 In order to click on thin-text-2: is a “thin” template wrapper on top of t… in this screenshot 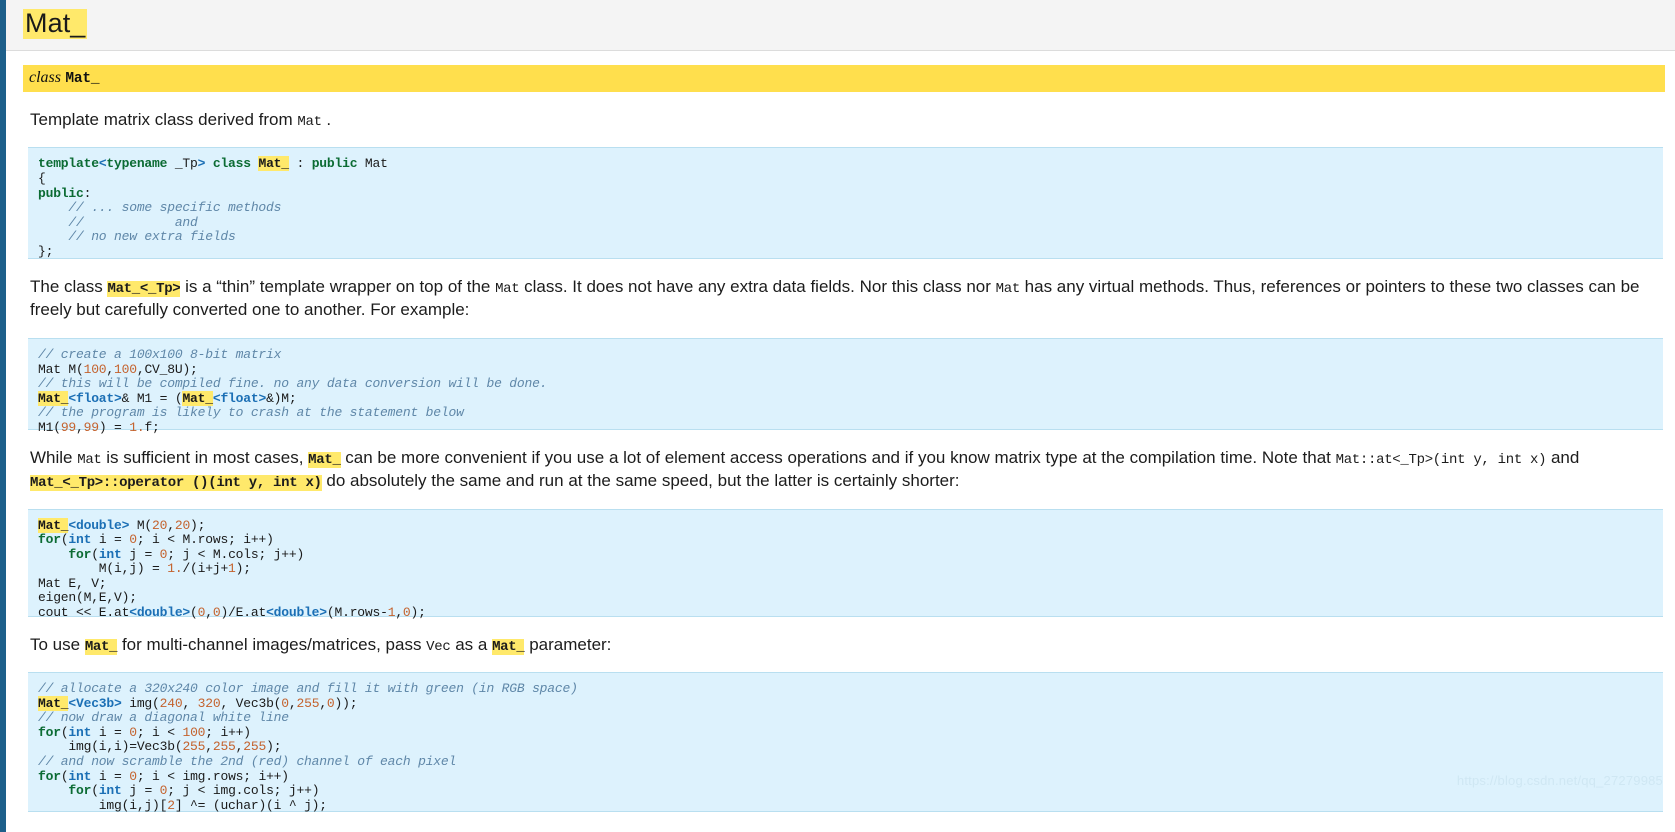, I will do `click(338, 287)`.